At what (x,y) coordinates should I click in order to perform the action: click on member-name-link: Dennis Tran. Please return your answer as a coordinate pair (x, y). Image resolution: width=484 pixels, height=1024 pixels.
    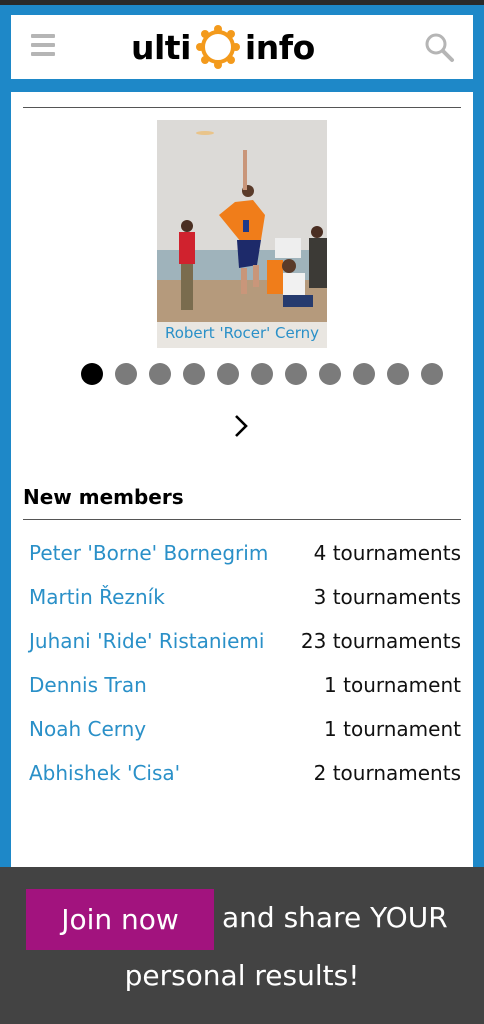
    Looking at the image, I should click on (149, 685).